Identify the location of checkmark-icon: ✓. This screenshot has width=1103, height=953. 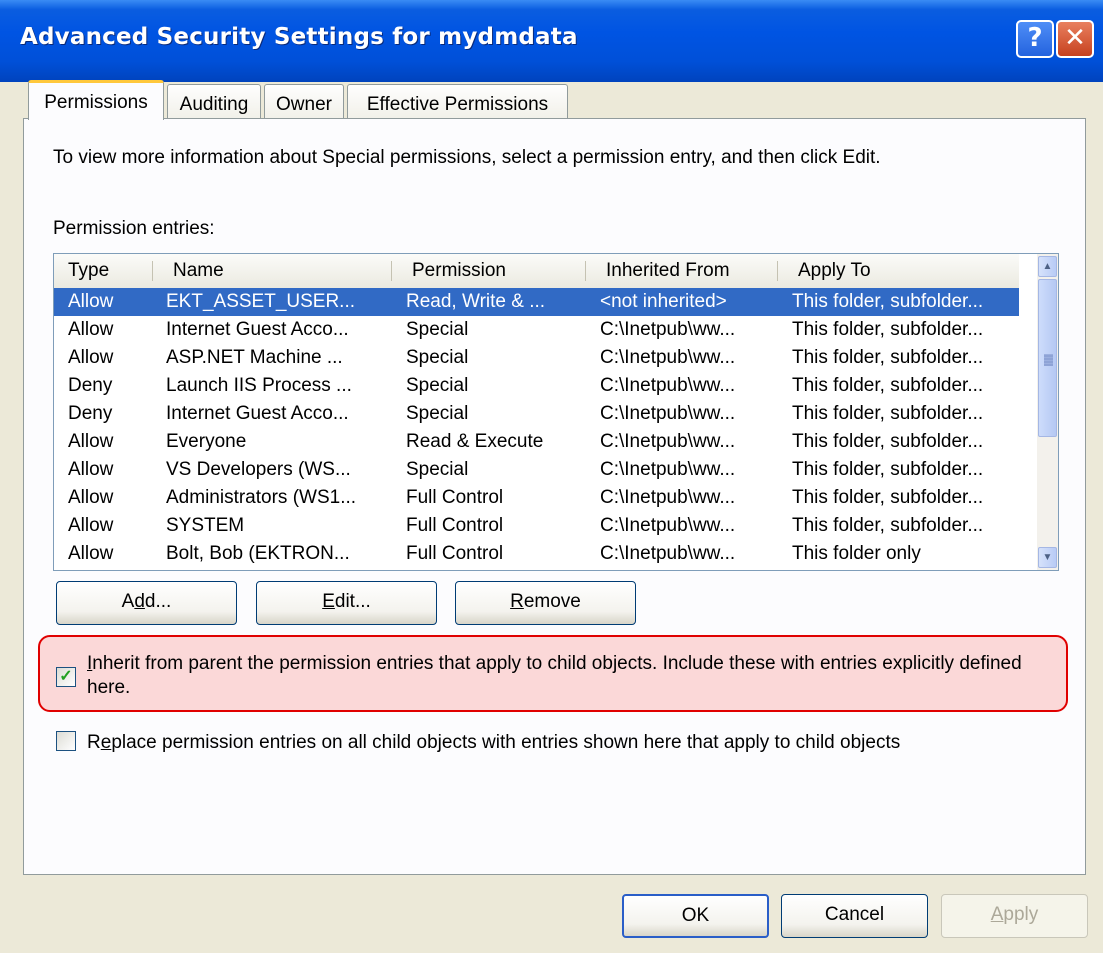
(66, 676).